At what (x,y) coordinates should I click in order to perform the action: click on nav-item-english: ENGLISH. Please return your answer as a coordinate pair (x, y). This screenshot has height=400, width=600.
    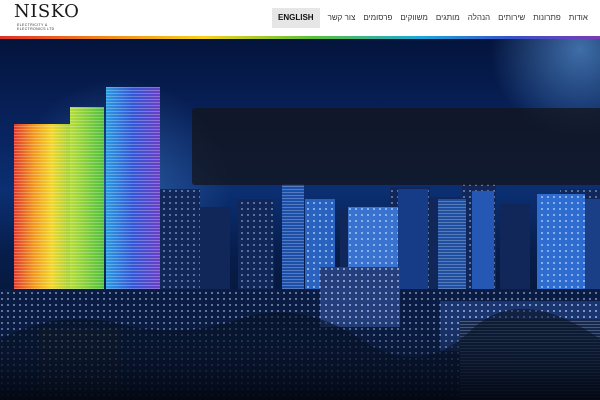
    Looking at the image, I should click on (296, 18).